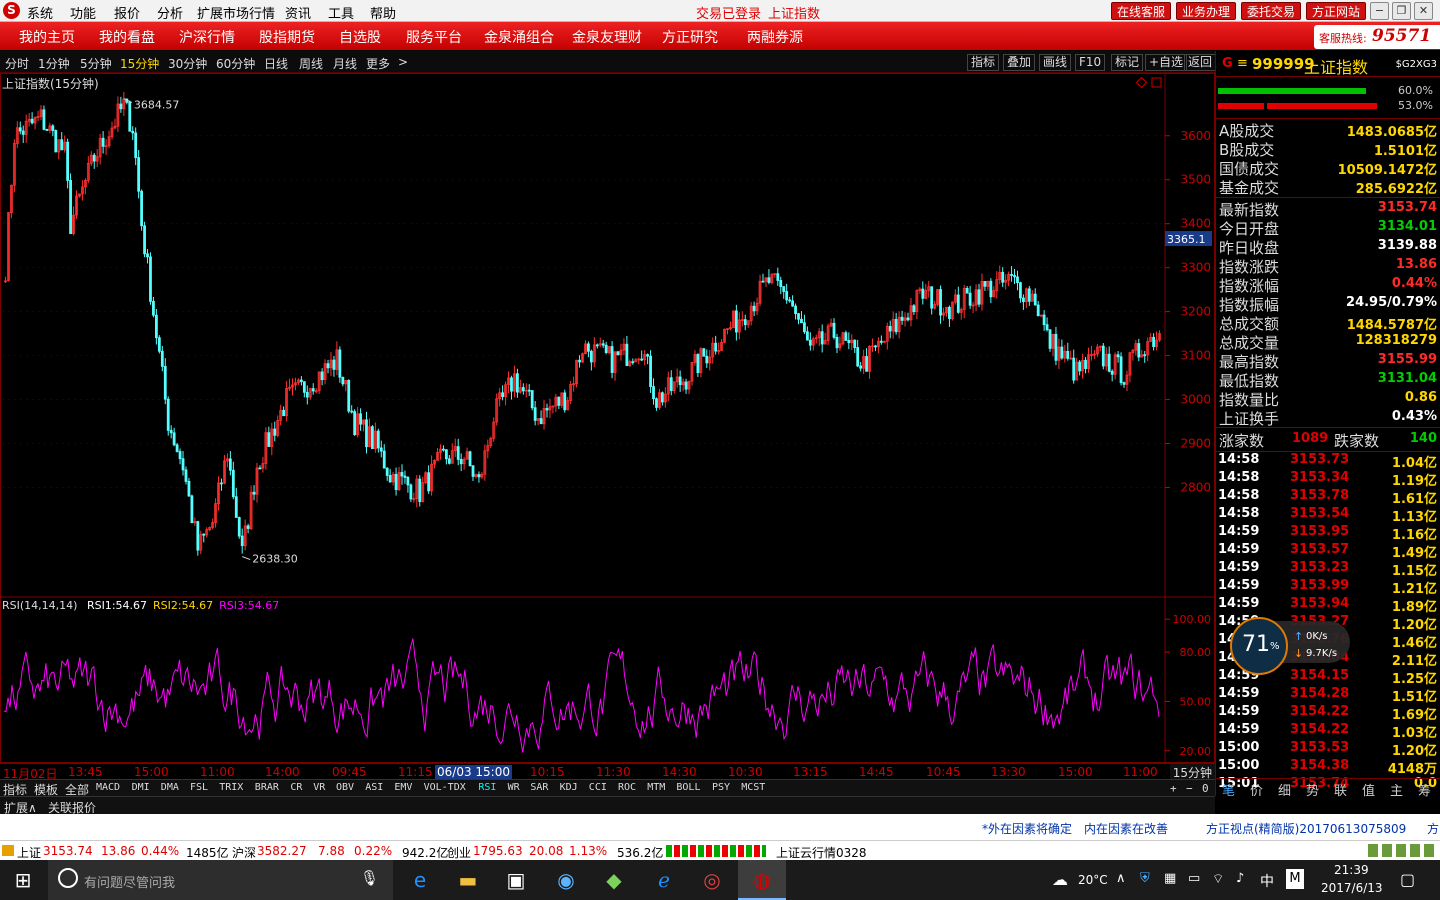 This screenshot has height=900, width=1440. What do you see at coordinates (519, 37) in the screenshot?
I see `nav-item: 金泉涌组合` at bounding box center [519, 37].